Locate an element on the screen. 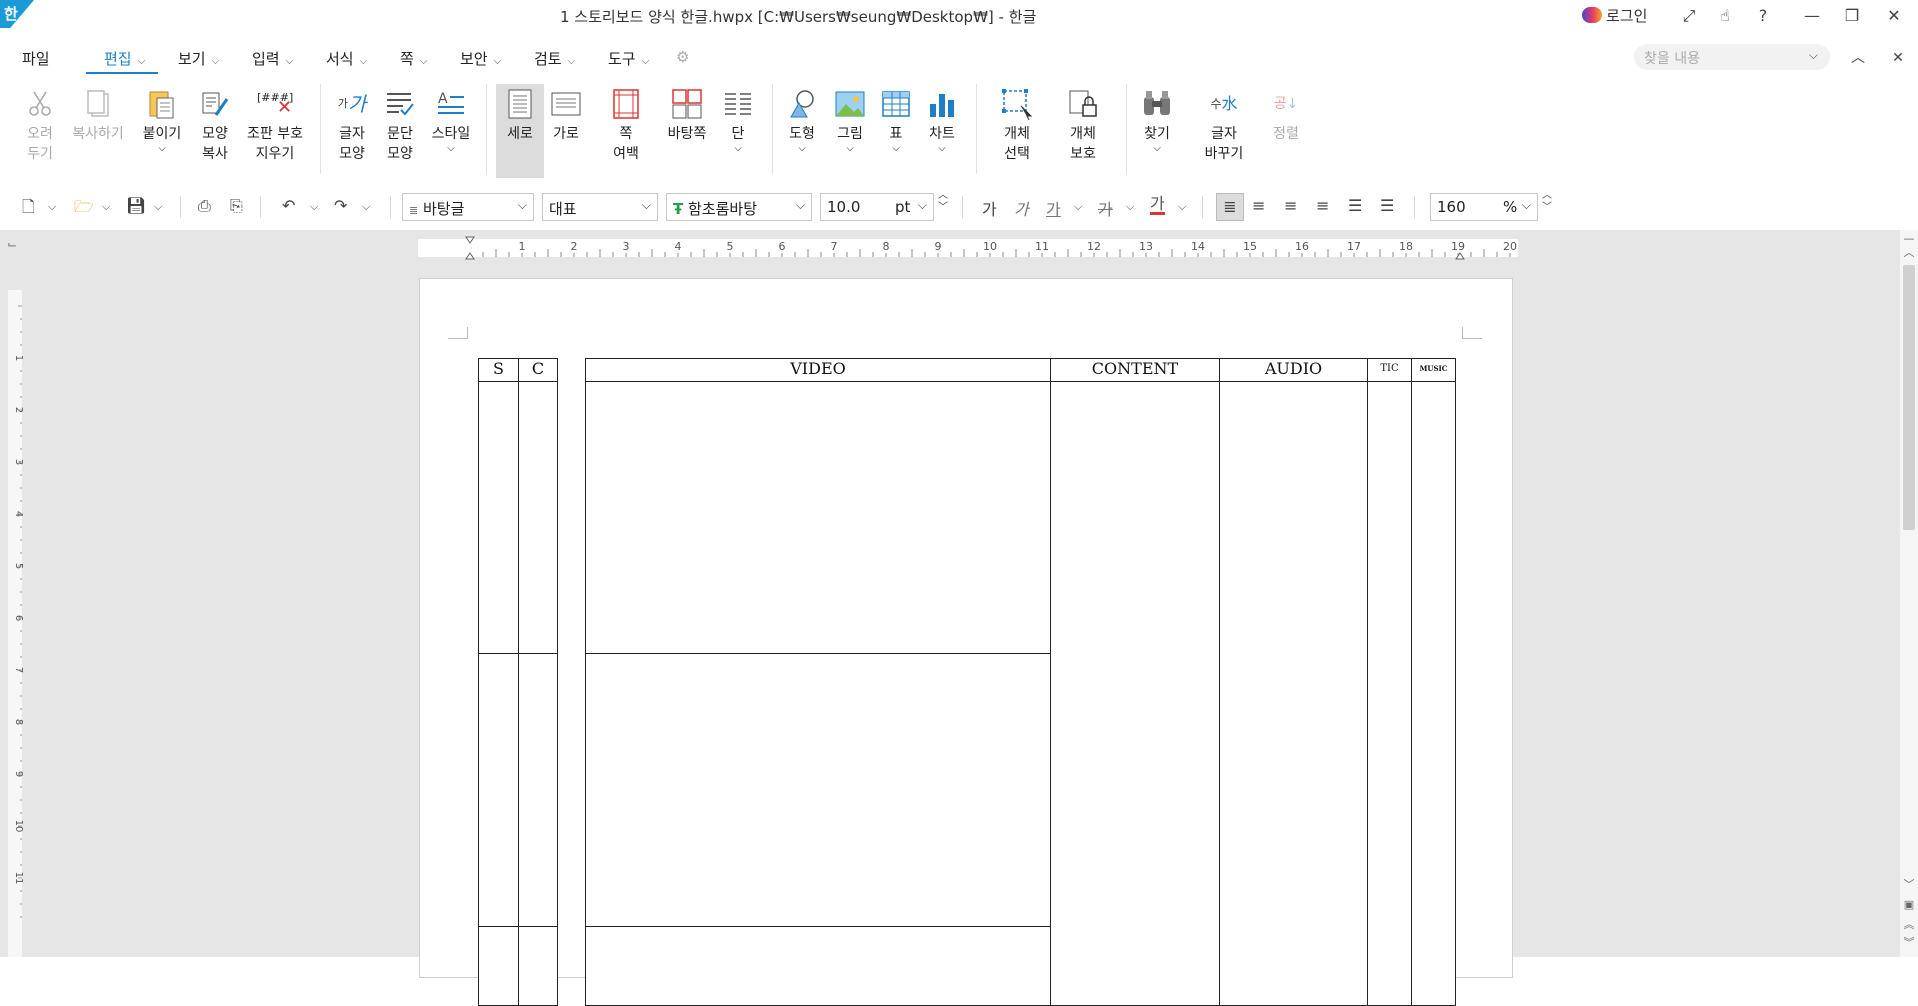 The image size is (1918, 1006). bold-button: 가 is located at coordinates (989, 208).